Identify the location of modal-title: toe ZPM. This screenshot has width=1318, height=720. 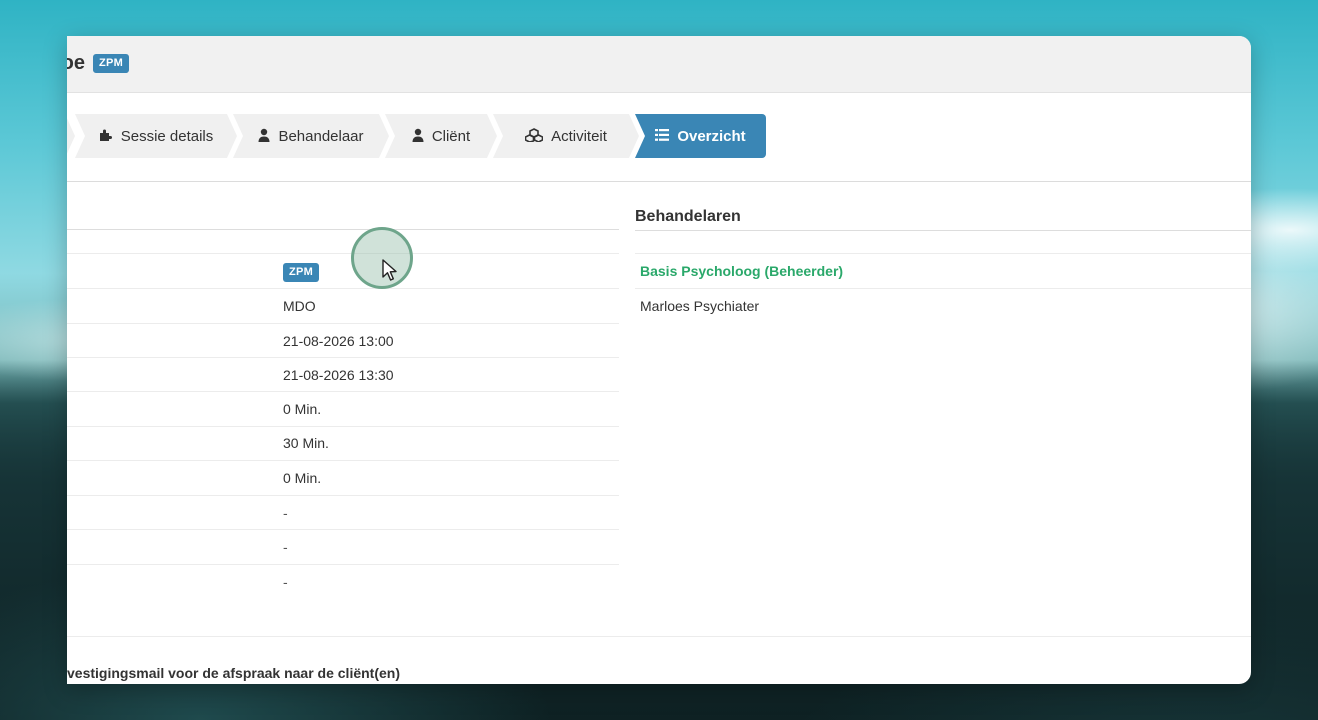
(98, 64).